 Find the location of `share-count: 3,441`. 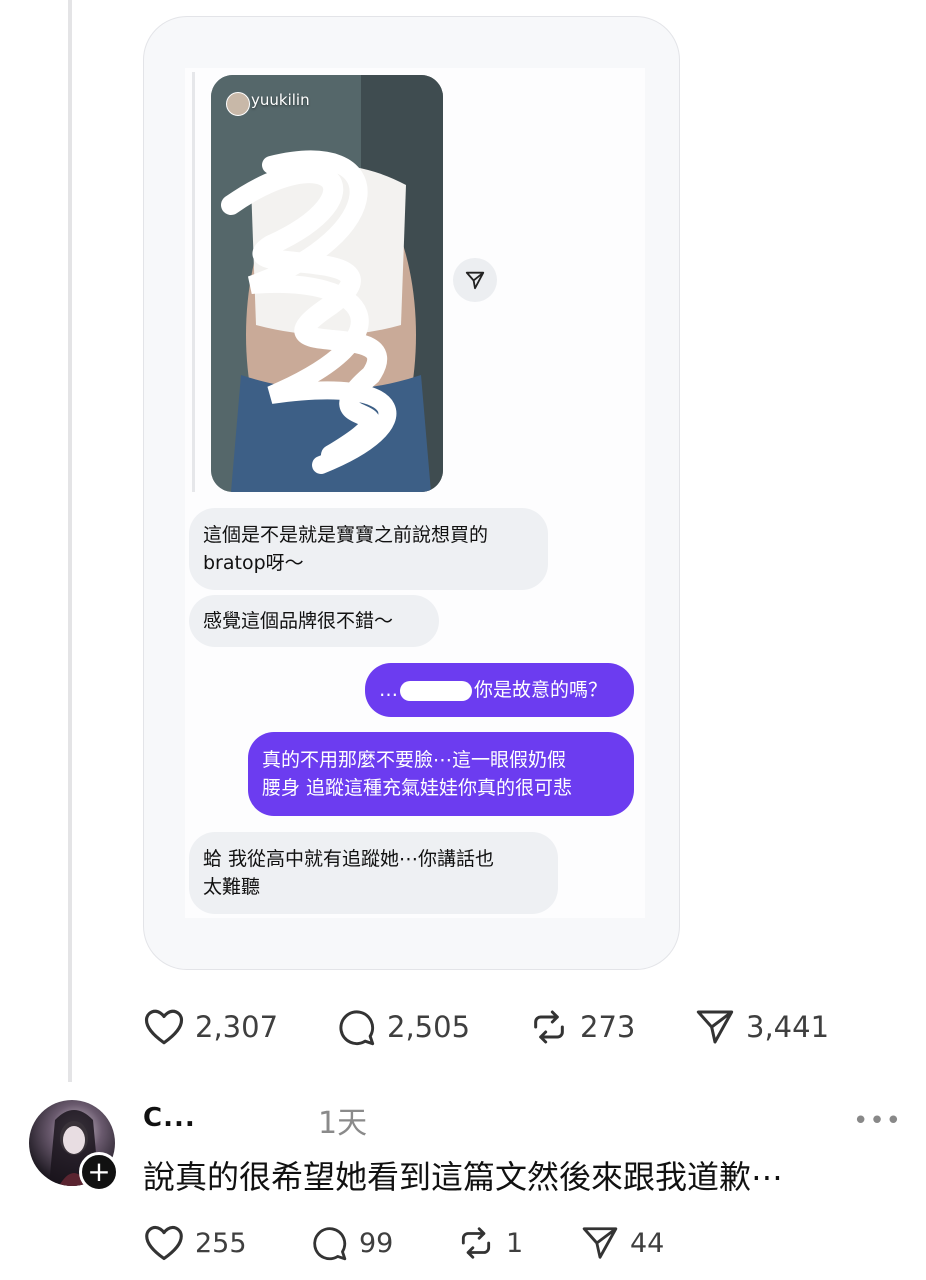

share-count: 3,441 is located at coordinates (788, 1027).